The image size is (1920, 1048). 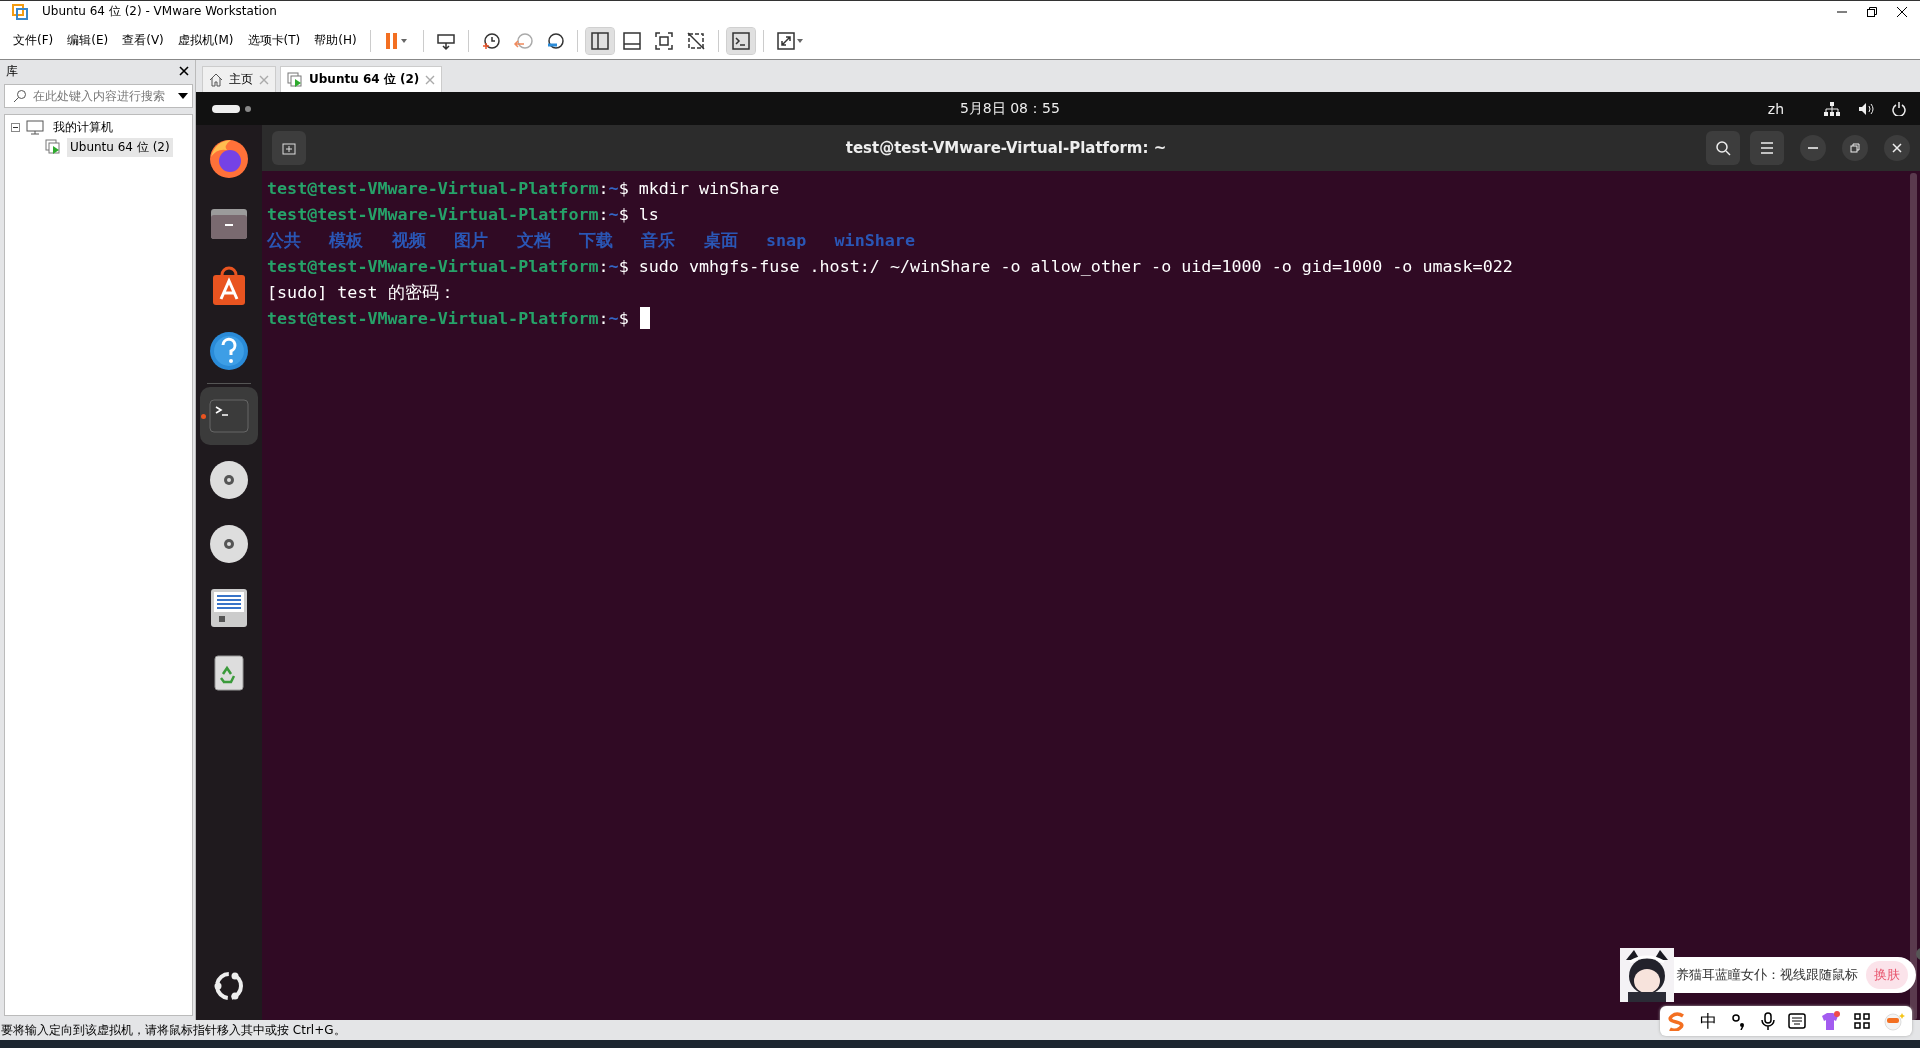 What do you see at coordinates (33, 40) in the screenshot?
I see `menu-item: 文件(F)` at bounding box center [33, 40].